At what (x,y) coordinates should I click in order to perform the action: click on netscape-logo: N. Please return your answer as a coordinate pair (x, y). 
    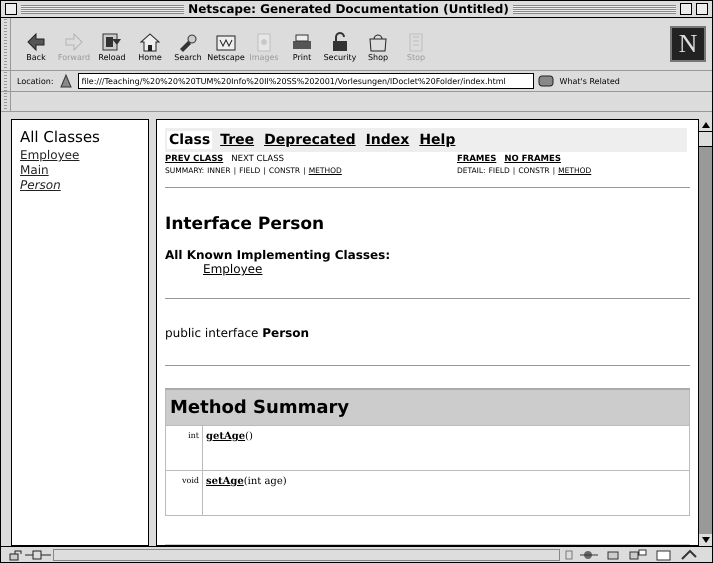
    Looking at the image, I should click on (688, 44).